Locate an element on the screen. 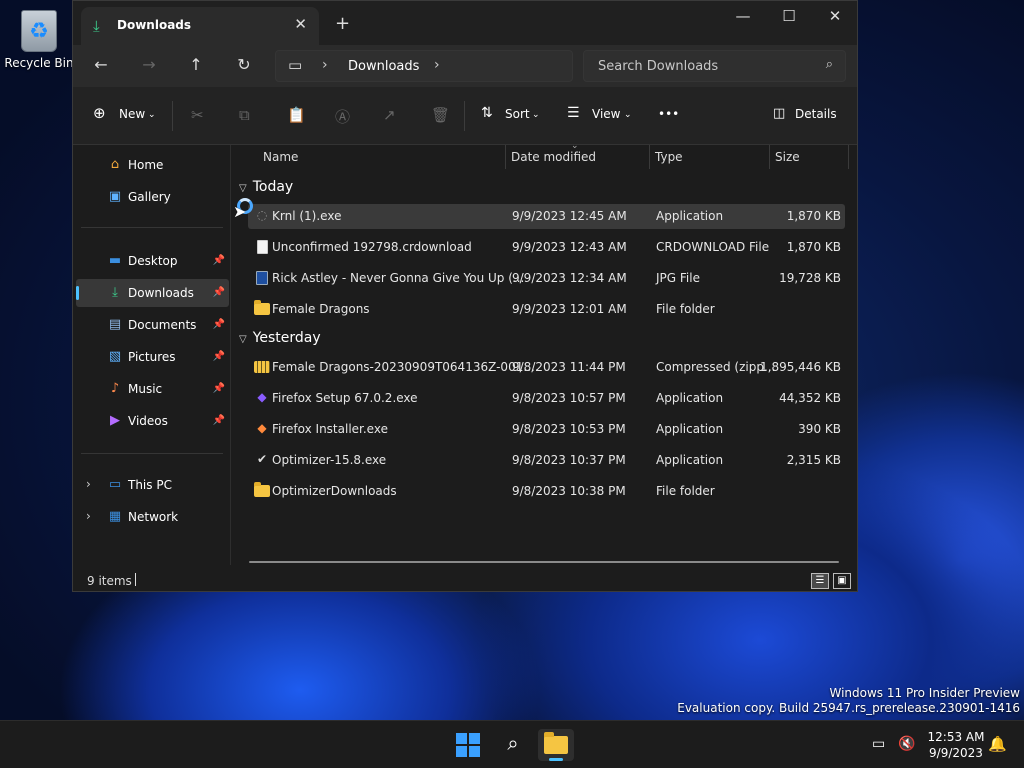 This screenshot has height=768, width=1024. sidebar-item-label: Pictures is located at coordinates (152, 357).